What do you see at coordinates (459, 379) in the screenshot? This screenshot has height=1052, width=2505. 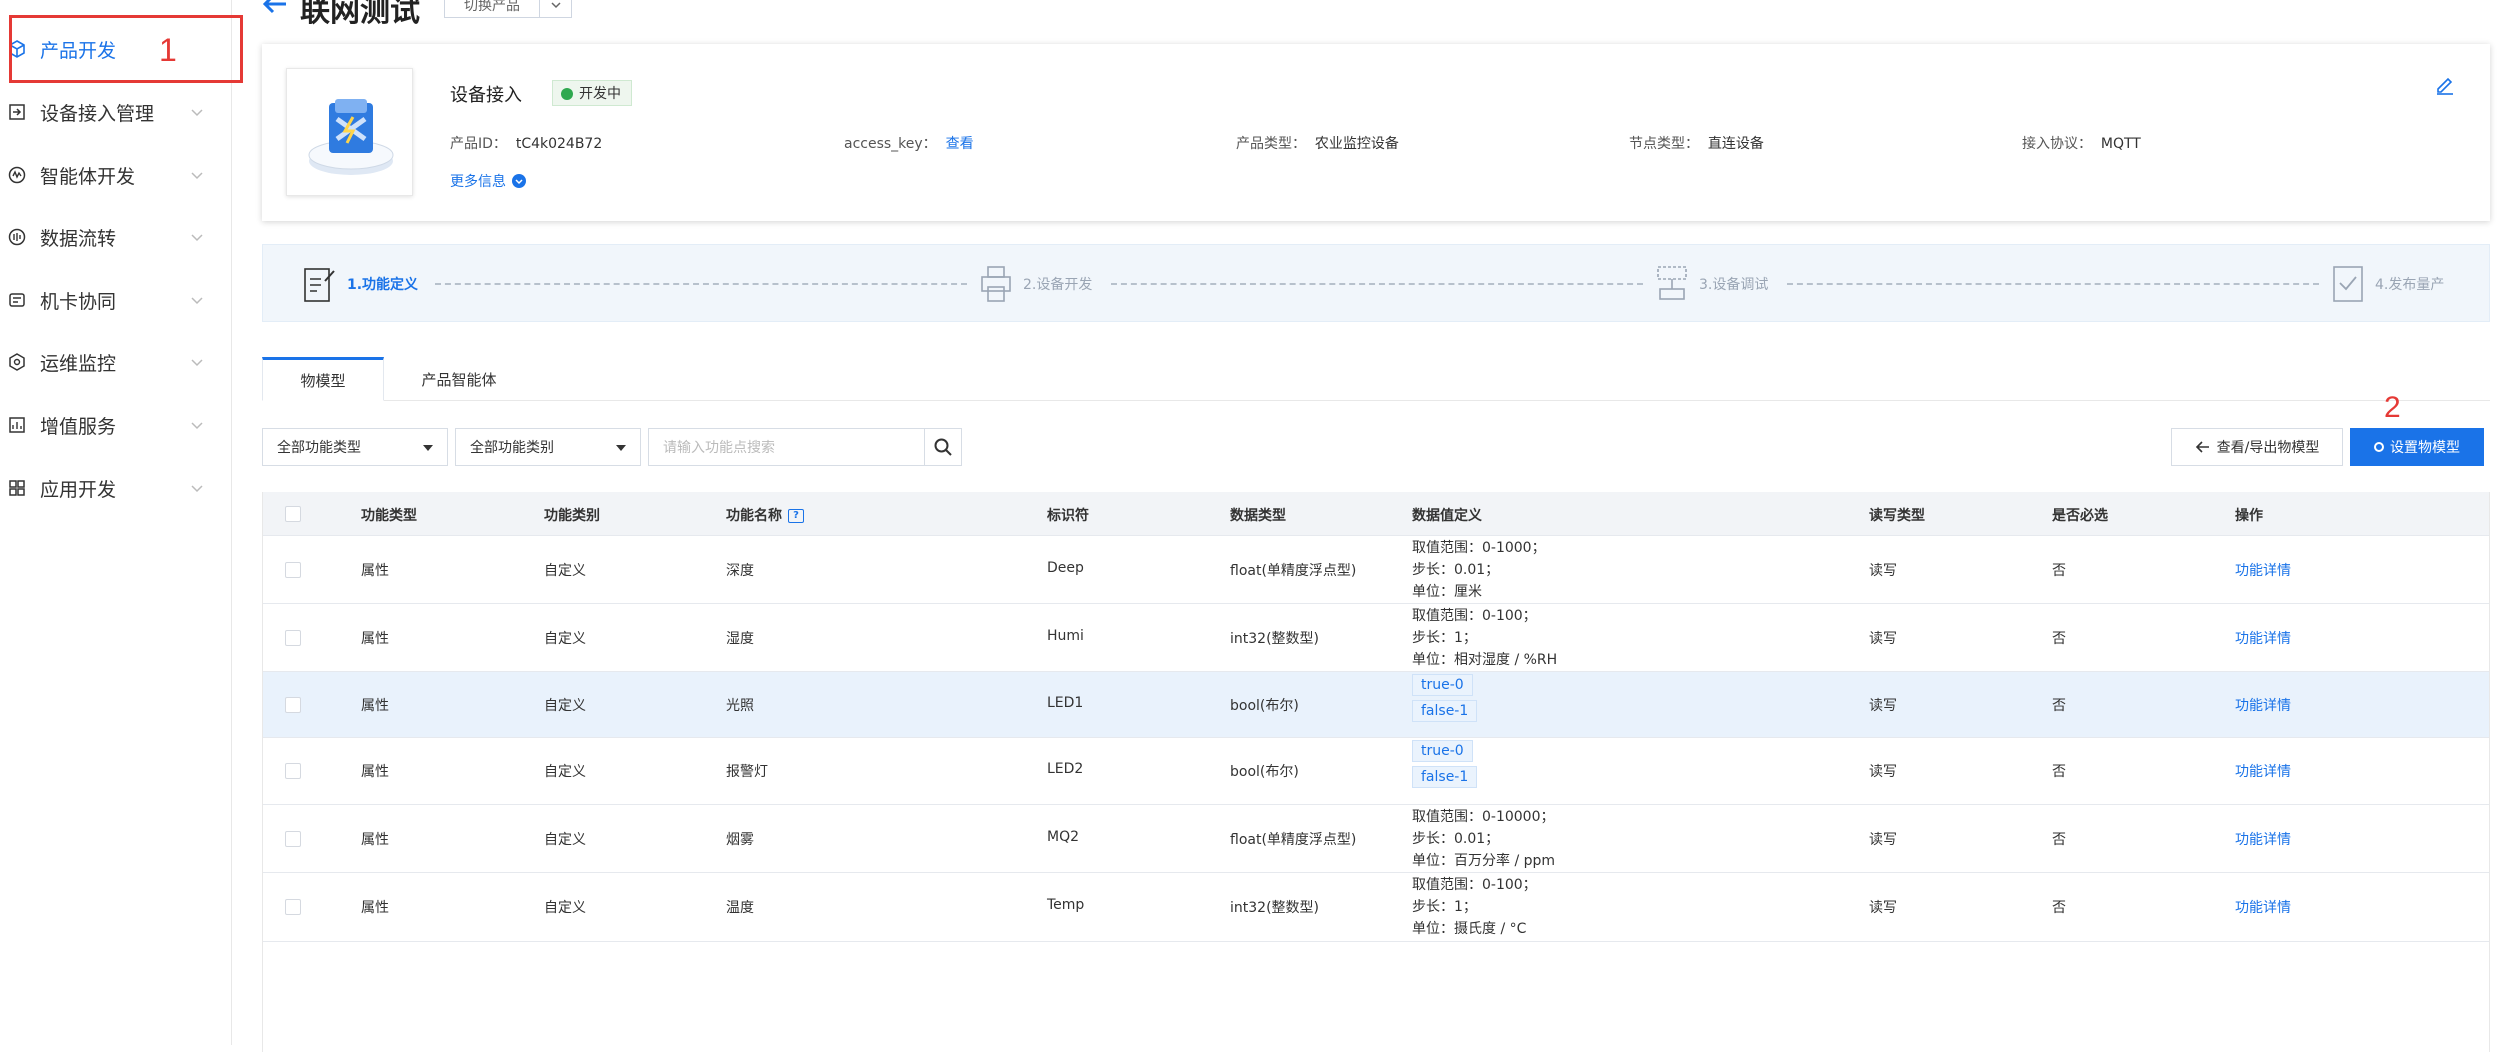 I see `tab-product-agent: 产品智能体` at bounding box center [459, 379].